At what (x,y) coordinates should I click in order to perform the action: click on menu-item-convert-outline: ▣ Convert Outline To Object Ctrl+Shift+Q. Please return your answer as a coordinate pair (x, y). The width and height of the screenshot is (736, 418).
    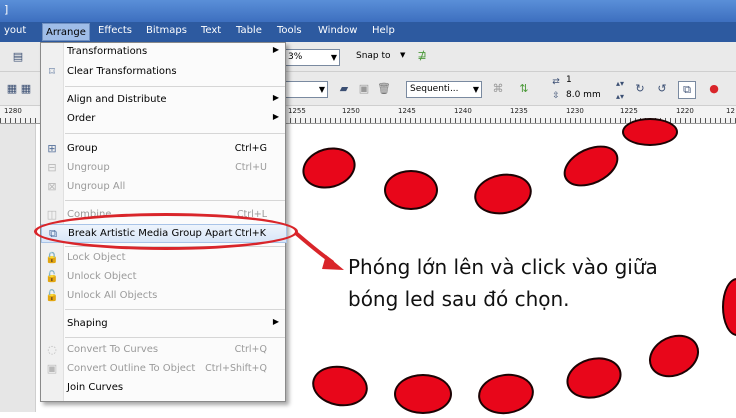
    Looking at the image, I should click on (164, 369).